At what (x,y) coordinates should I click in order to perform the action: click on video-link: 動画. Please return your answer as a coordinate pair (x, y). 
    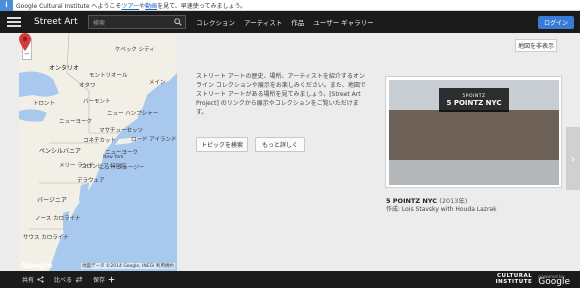
    Looking at the image, I should click on (151, 5).